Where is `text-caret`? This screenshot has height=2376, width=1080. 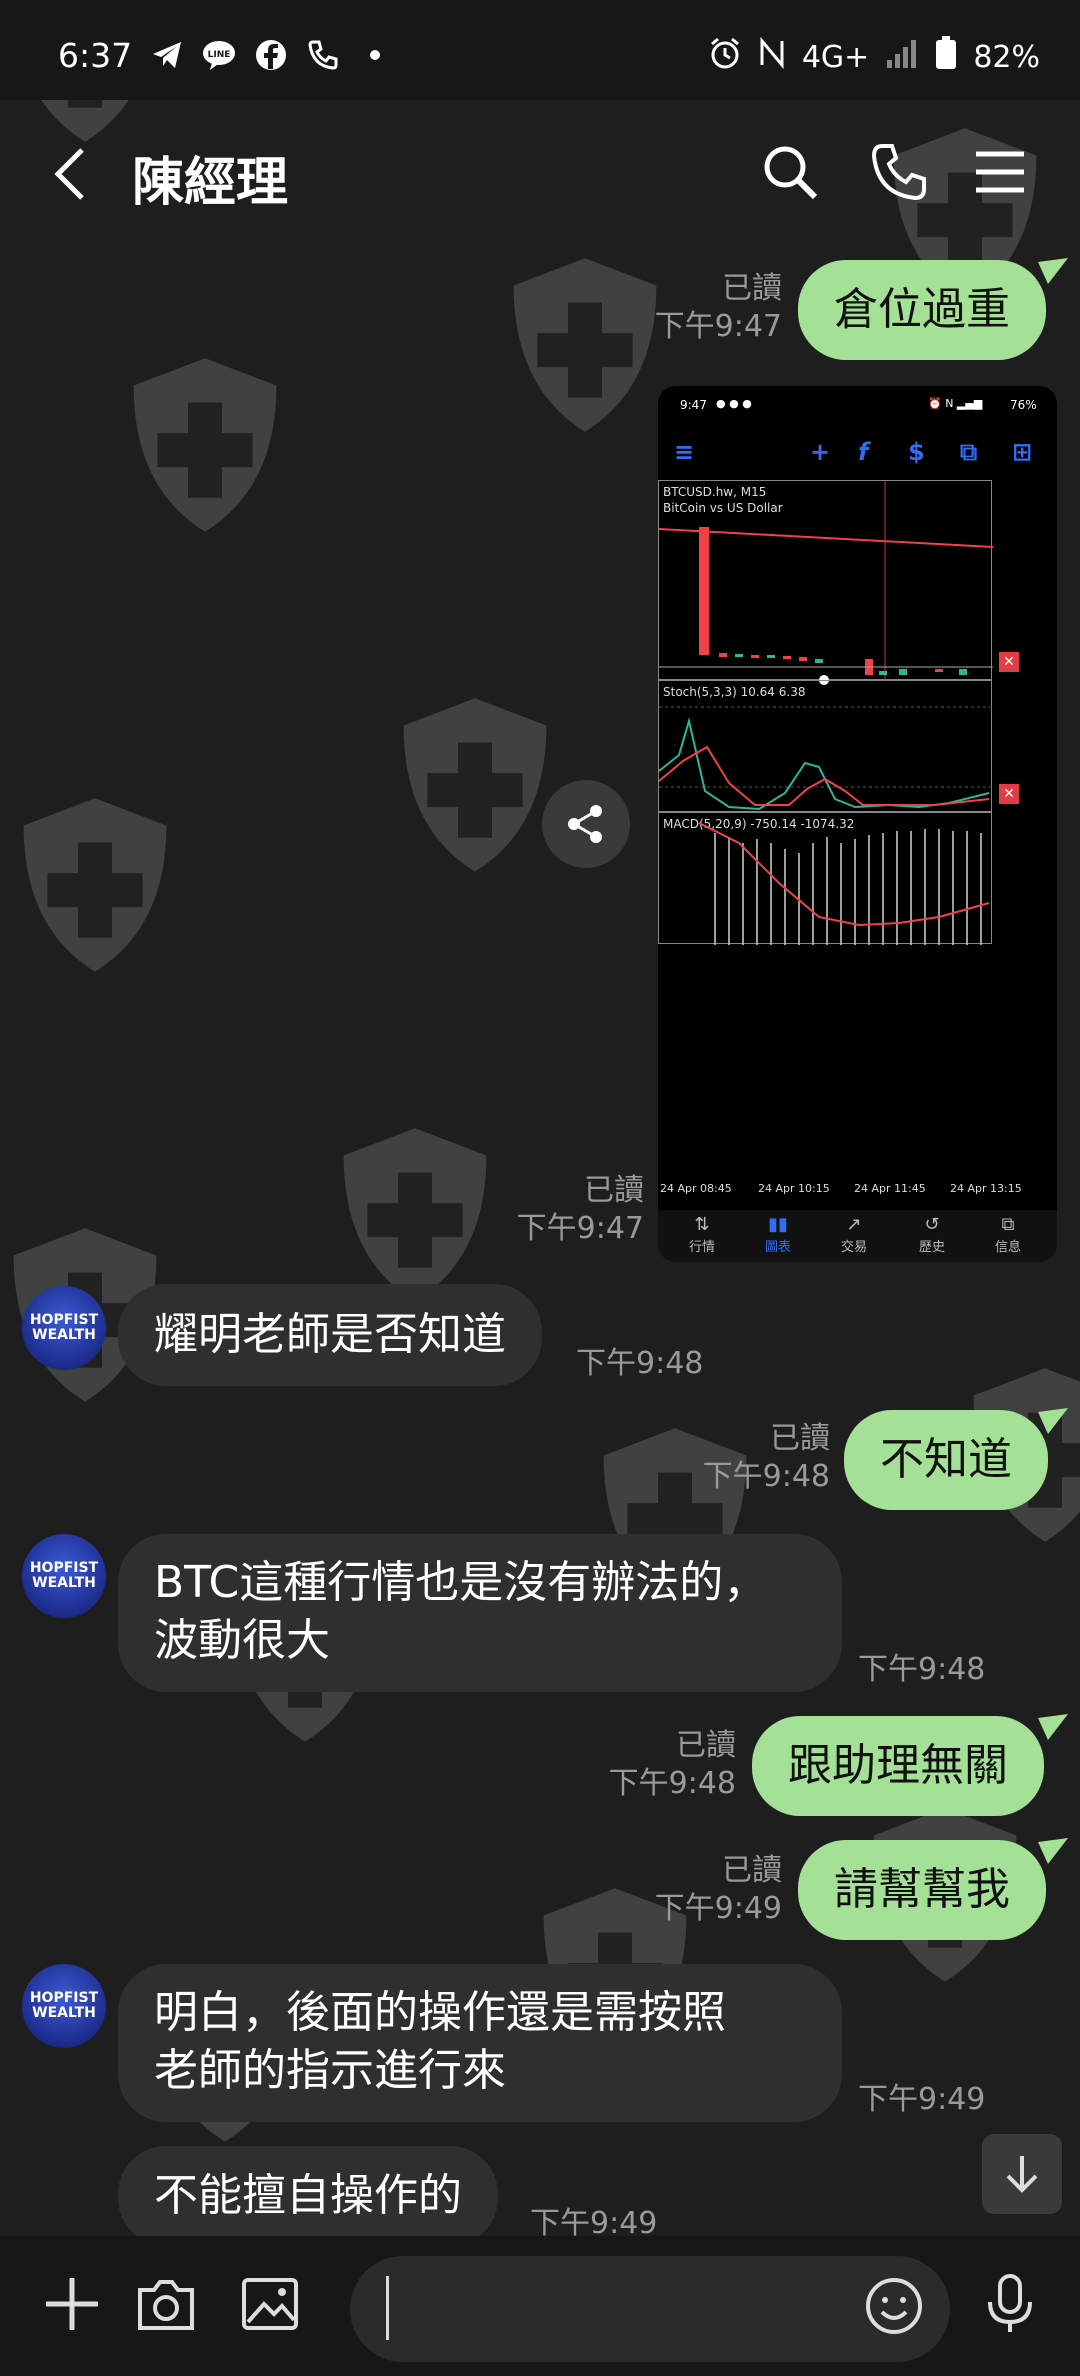 text-caret is located at coordinates (387, 2308).